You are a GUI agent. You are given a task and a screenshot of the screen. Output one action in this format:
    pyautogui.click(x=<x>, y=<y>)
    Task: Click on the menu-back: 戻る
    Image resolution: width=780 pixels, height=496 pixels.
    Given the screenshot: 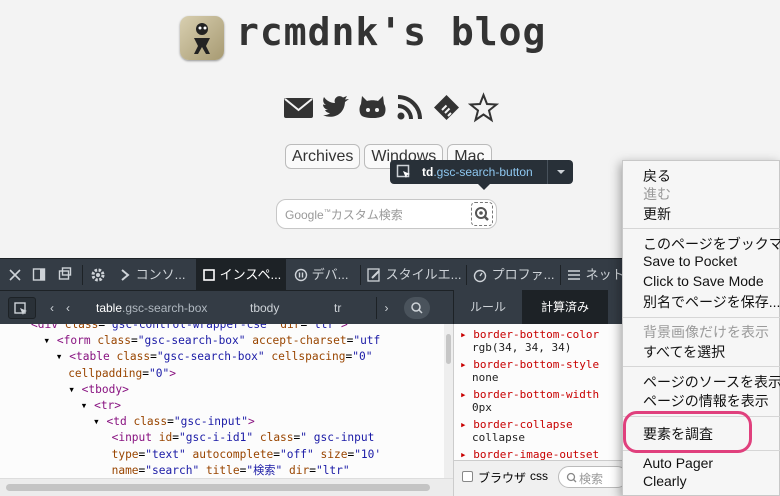 What is the action you would take?
    pyautogui.click(x=657, y=176)
    